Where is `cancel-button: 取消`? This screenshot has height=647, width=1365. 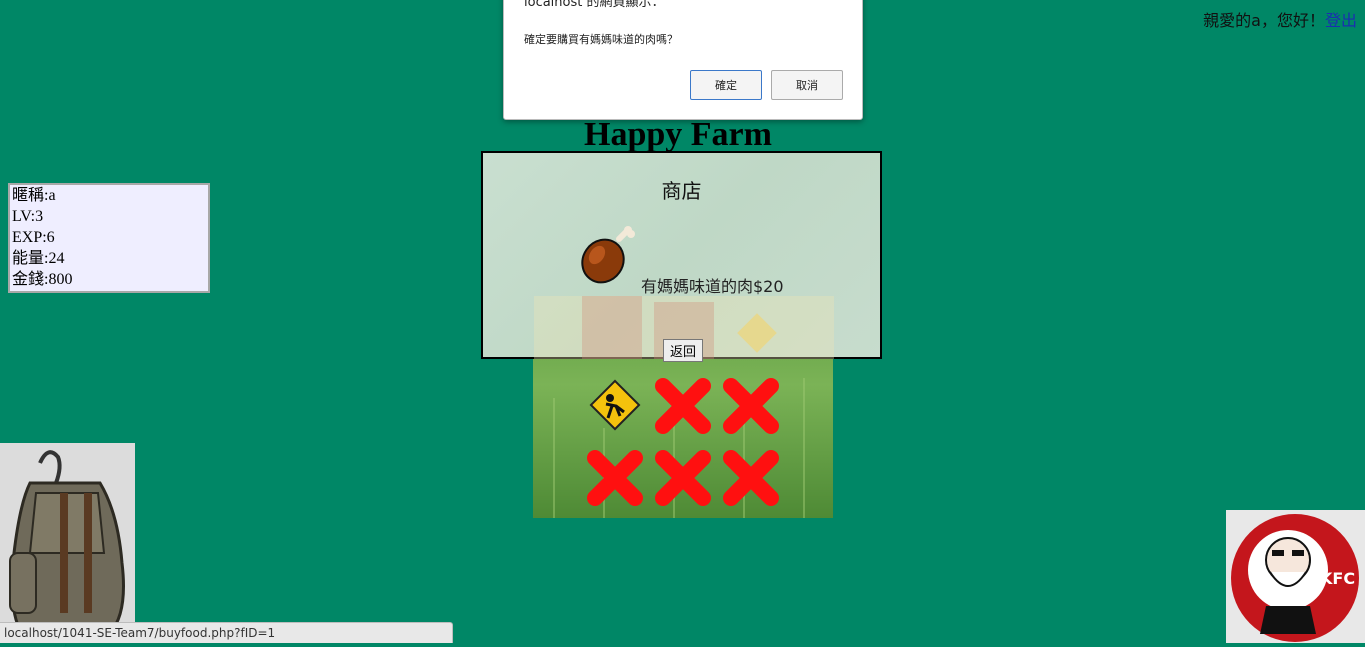 cancel-button: 取消 is located at coordinates (807, 85).